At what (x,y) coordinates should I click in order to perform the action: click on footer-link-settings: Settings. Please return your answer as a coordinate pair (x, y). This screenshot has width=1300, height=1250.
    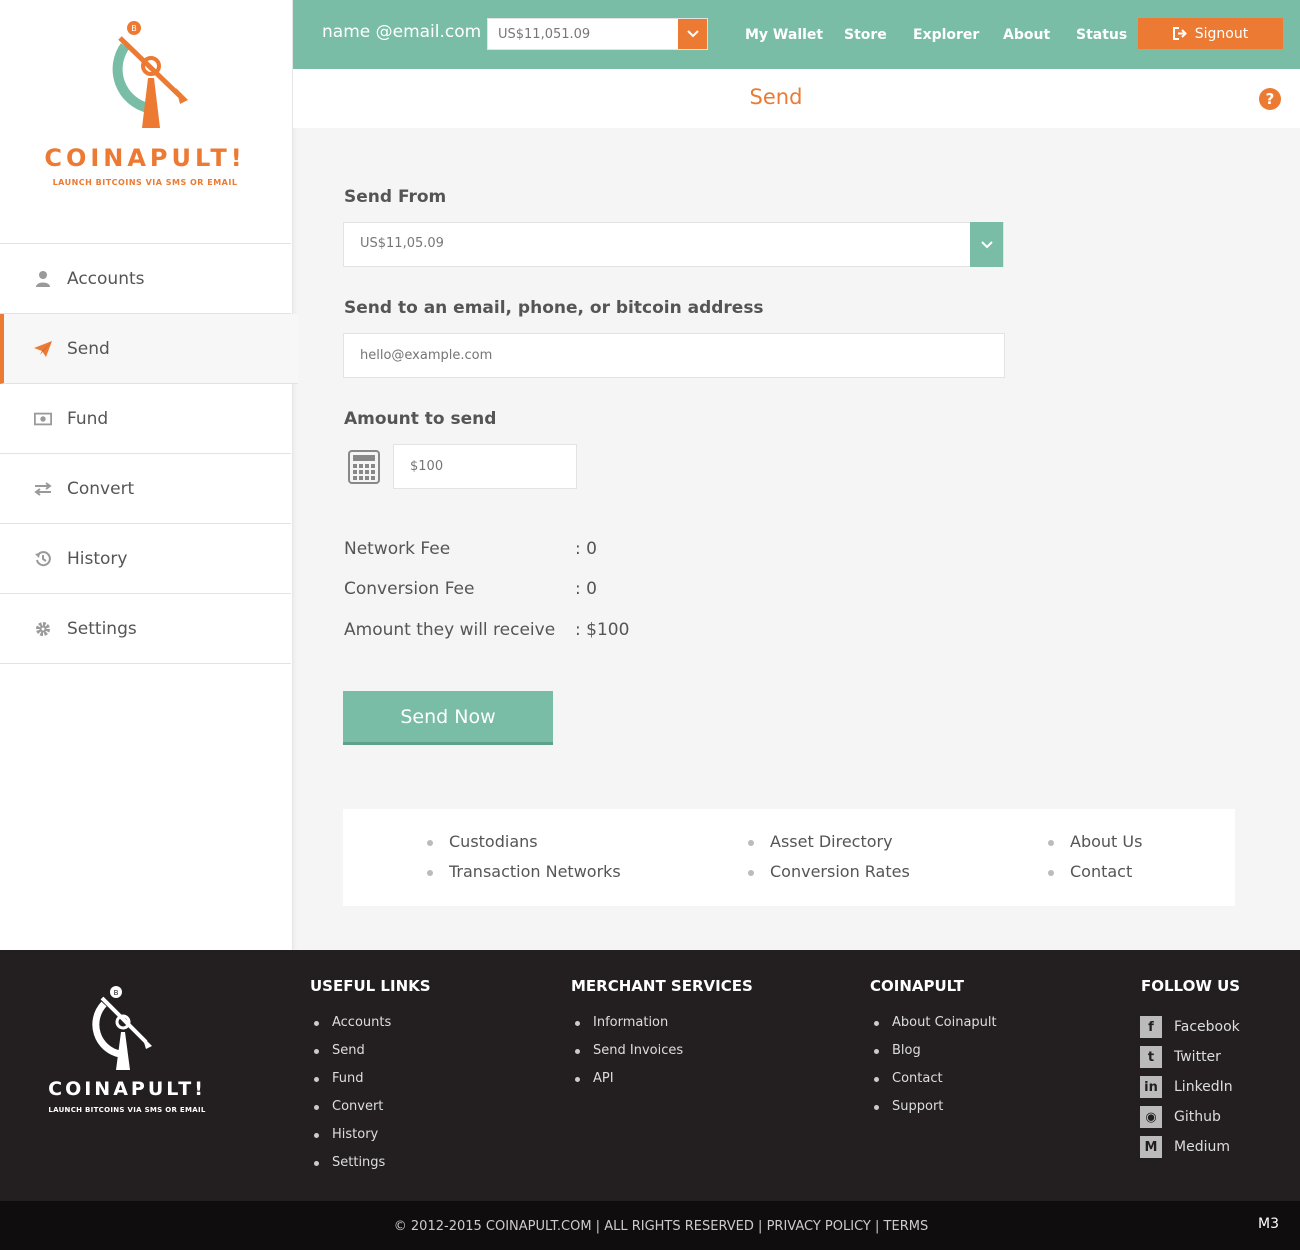
    Looking at the image, I should click on (349, 1162).